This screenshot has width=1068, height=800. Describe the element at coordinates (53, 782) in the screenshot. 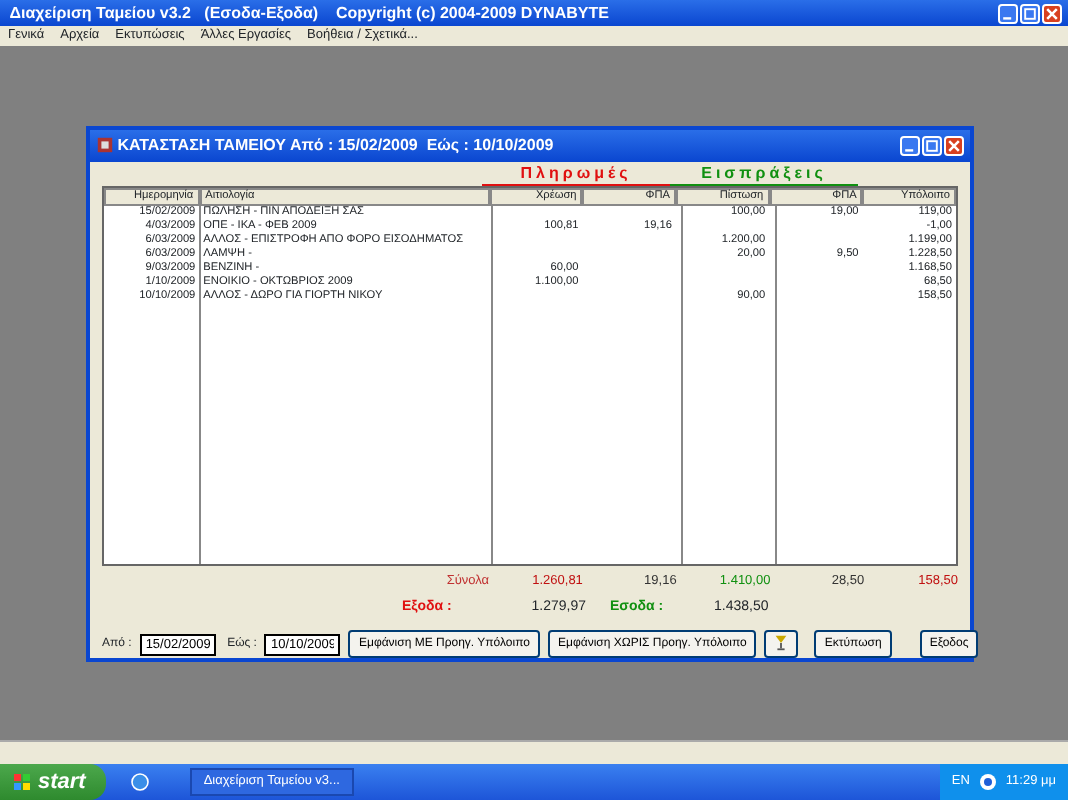

I see `start-button: start` at that location.